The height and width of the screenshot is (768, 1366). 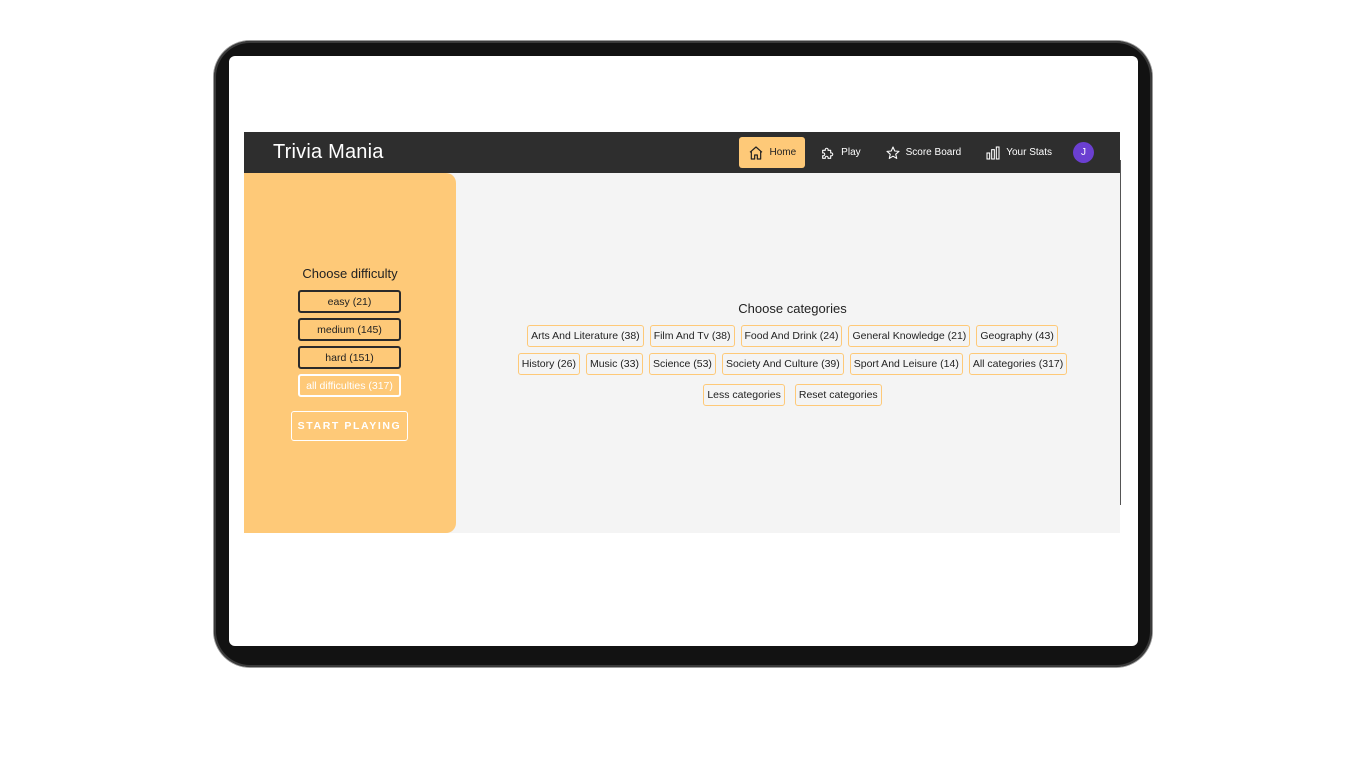 I want to click on category-chip: Music (33), so click(x=614, y=364).